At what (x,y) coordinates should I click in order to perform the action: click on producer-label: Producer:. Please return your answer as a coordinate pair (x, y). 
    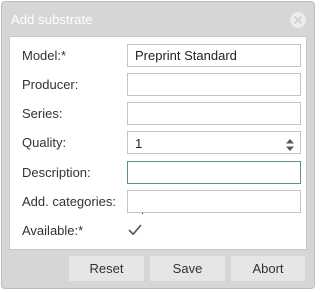
    Looking at the image, I should click on (50, 84).